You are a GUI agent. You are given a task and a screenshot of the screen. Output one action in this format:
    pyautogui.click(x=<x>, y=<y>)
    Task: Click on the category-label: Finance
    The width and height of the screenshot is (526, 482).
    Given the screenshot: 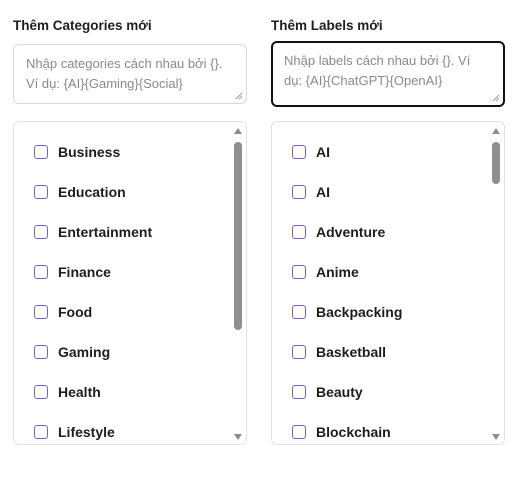 What is the action you would take?
    pyautogui.click(x=84, y=272)
    